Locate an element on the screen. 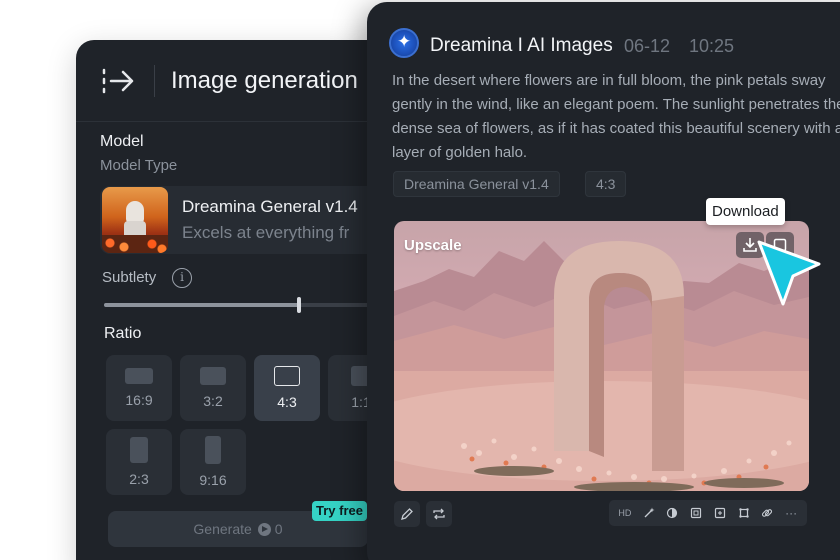 This screenshot has height=560, width=840. message-time: 10:25 is located at coordinates (712, 46).